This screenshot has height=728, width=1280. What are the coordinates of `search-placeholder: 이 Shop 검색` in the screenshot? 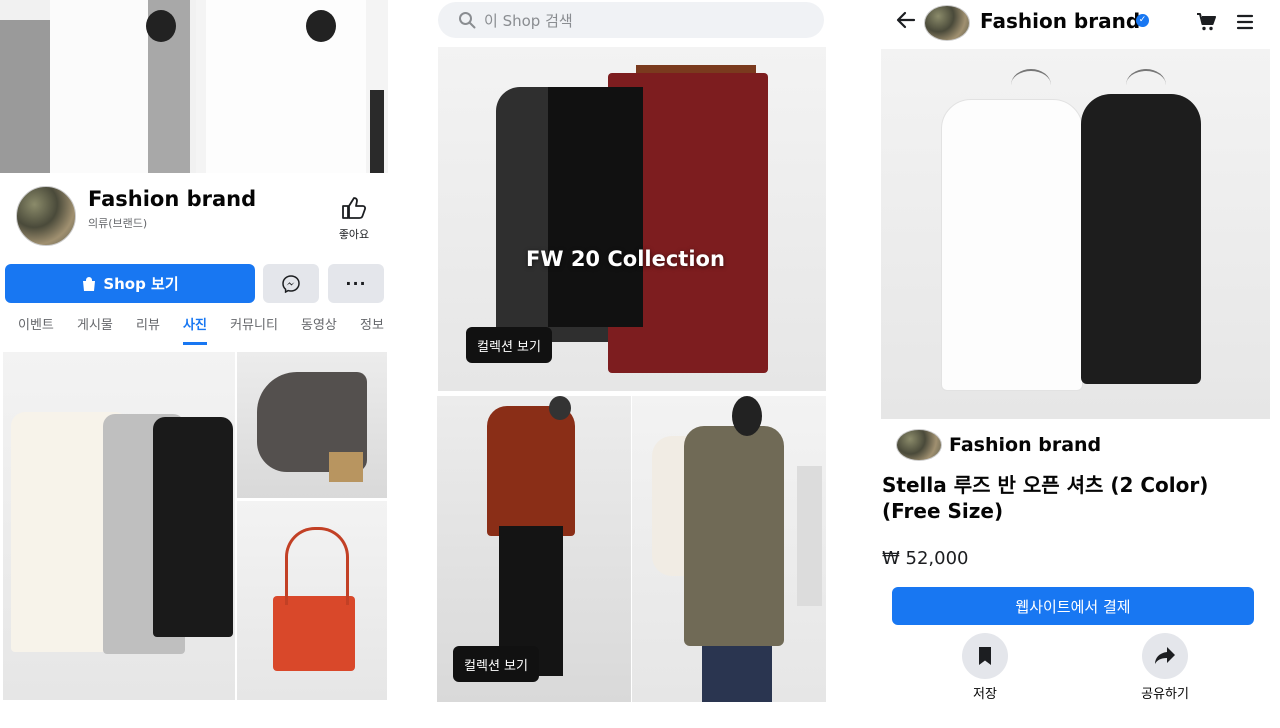 It's located at (528, 20).